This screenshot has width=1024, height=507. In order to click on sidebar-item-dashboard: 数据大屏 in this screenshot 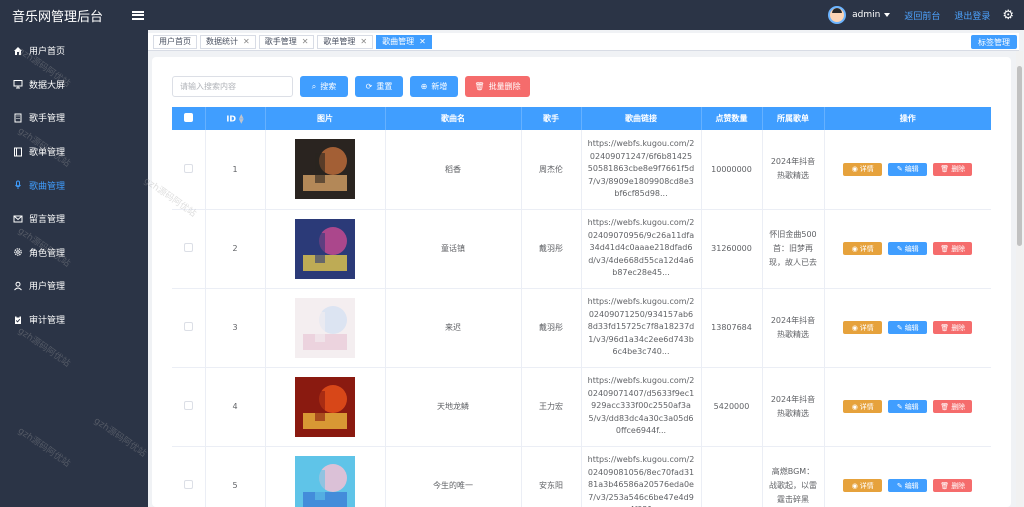, I will do `click(74, 85)`.